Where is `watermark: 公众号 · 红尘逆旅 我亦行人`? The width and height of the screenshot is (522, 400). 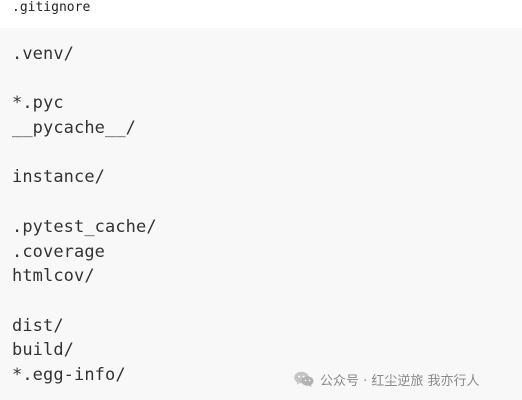 watermark: 公众号 · 红尘逆旅 我亦行人 is located at coordinates (386, 379).